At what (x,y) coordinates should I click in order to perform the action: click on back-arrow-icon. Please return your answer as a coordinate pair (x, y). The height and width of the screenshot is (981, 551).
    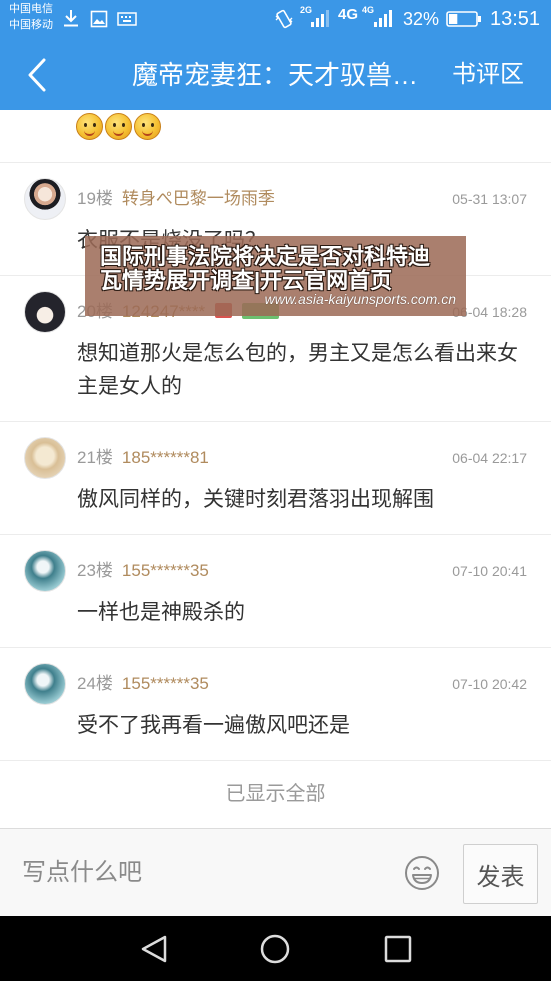
    Looking at the image, I should click on (39, 75).